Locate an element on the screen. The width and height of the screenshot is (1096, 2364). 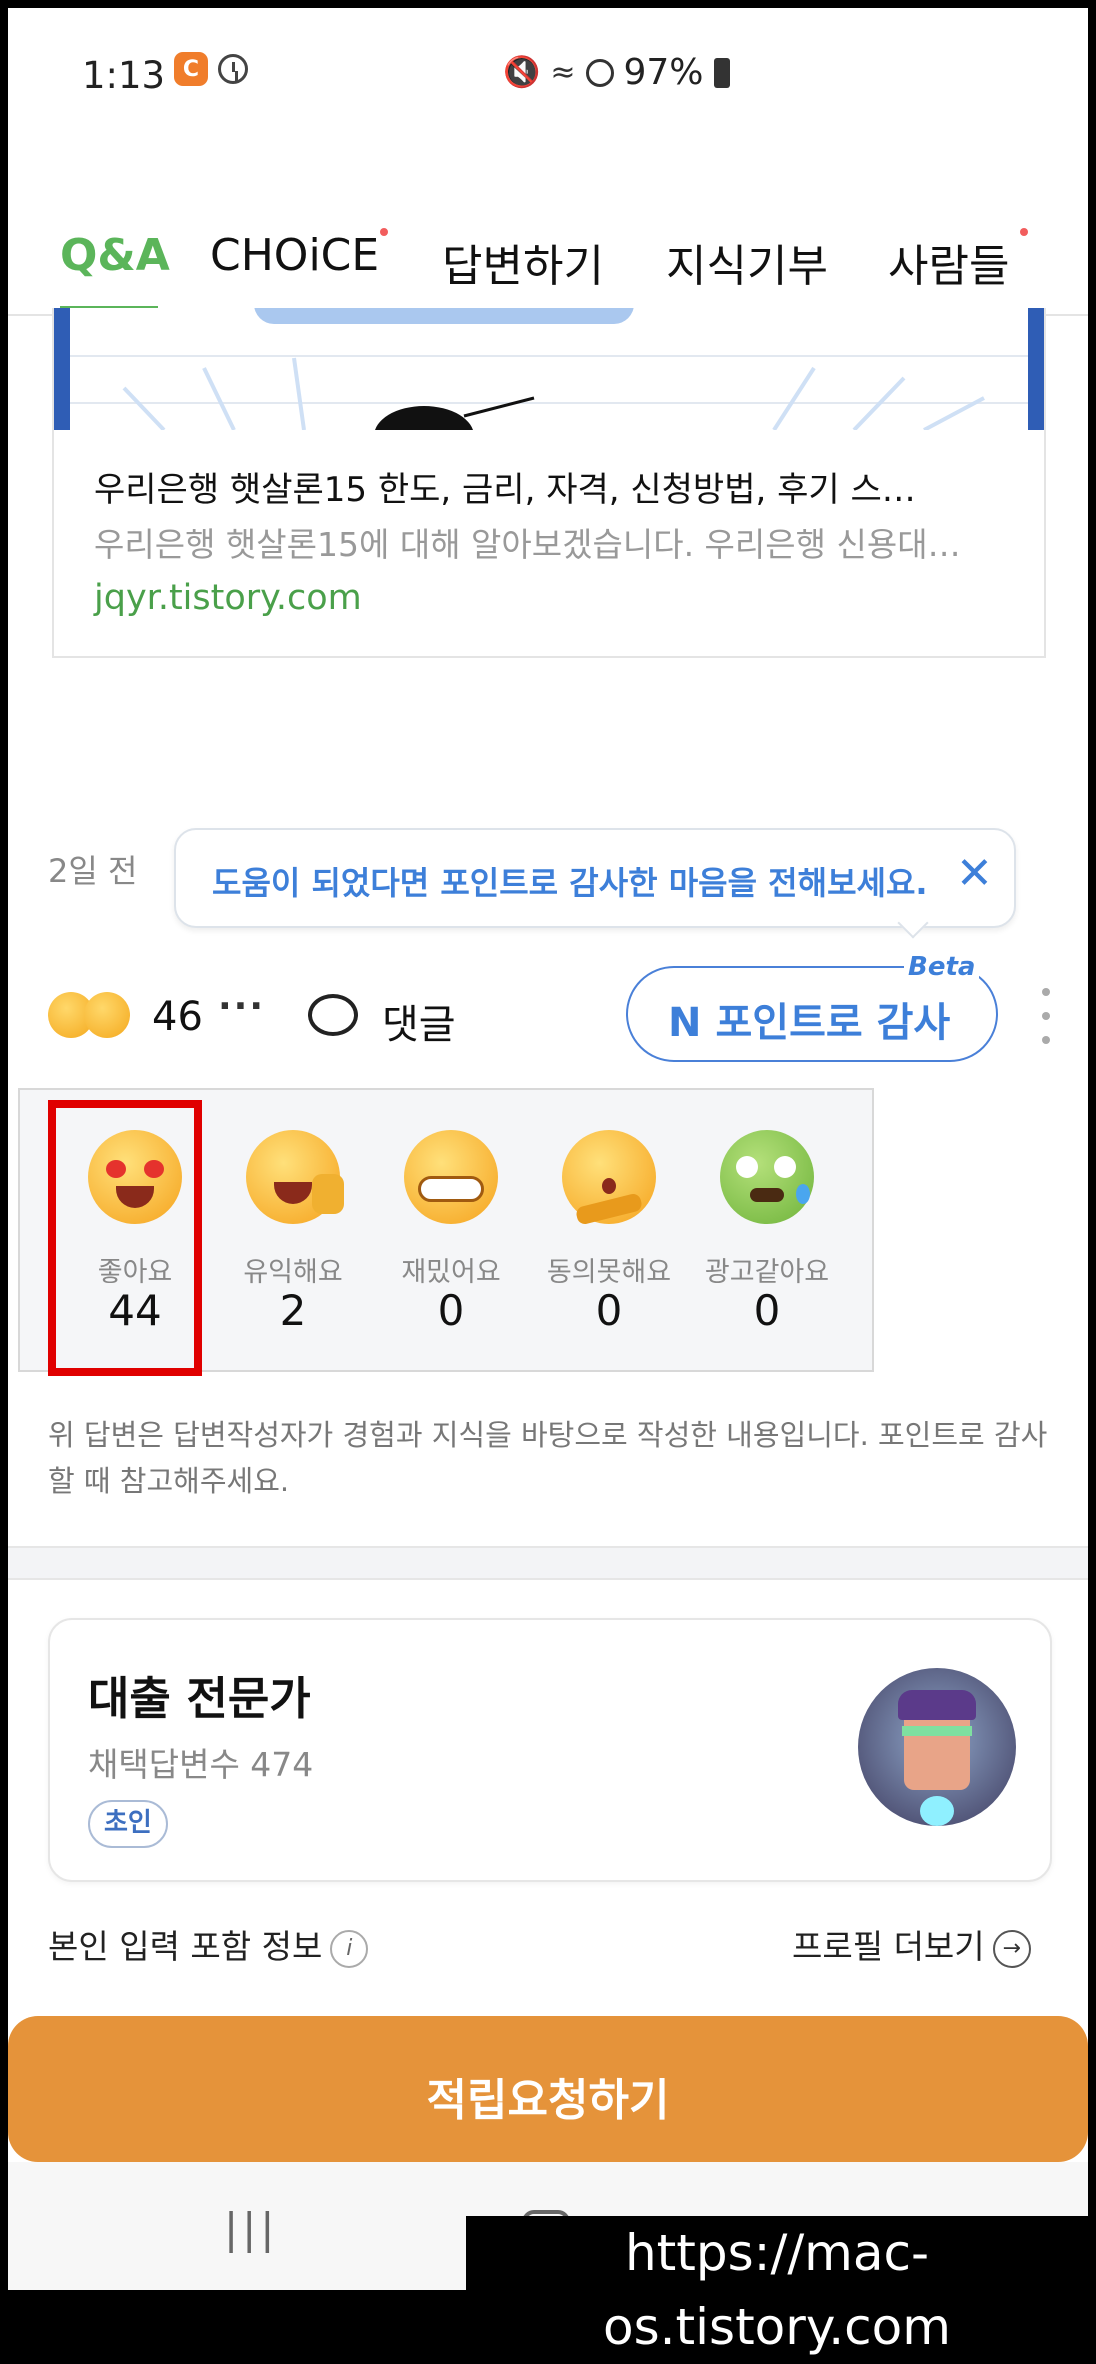
avatar is located at coordinates (937, 1747).